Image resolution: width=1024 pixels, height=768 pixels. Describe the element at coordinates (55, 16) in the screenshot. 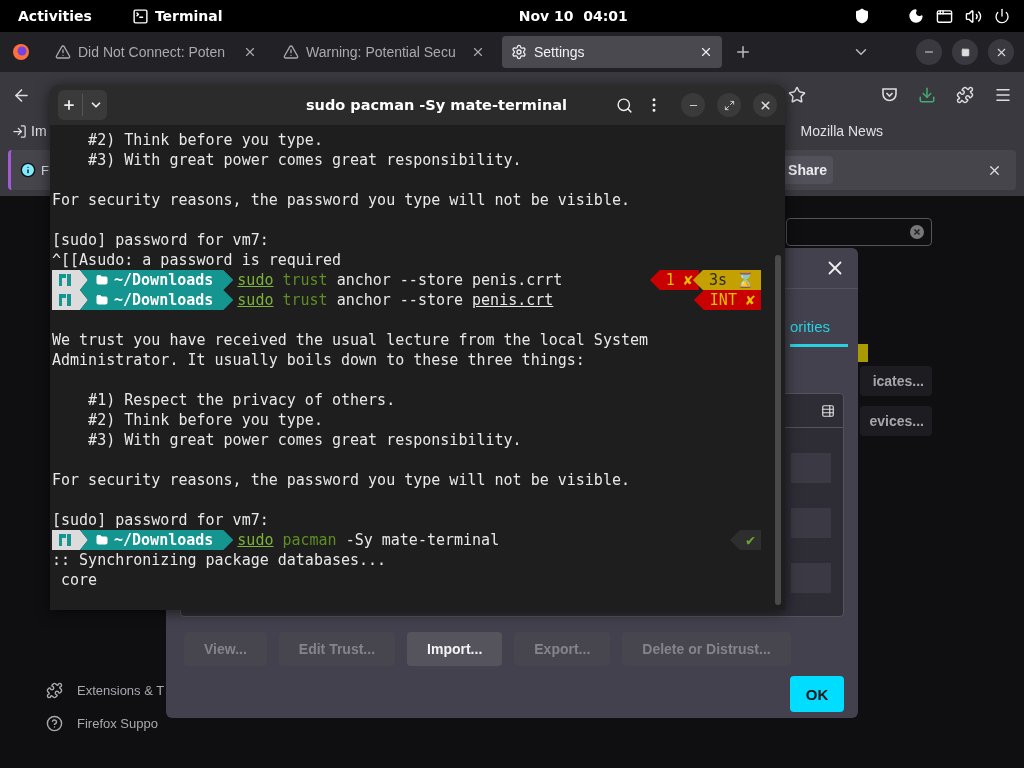

I see `activities-button: Activities` at that location.